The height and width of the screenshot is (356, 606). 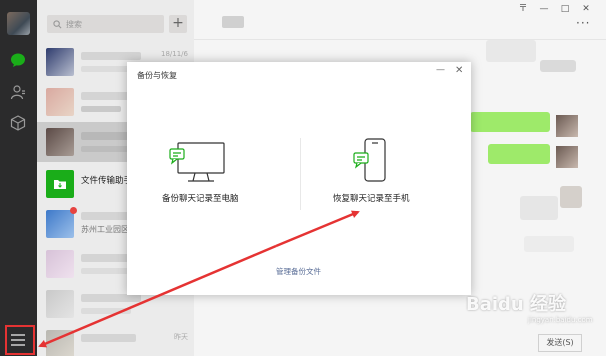 What do you see at coordinates (18, 60) in the screenshot?
I see `chat-icon` at bounding box center [18, 60].